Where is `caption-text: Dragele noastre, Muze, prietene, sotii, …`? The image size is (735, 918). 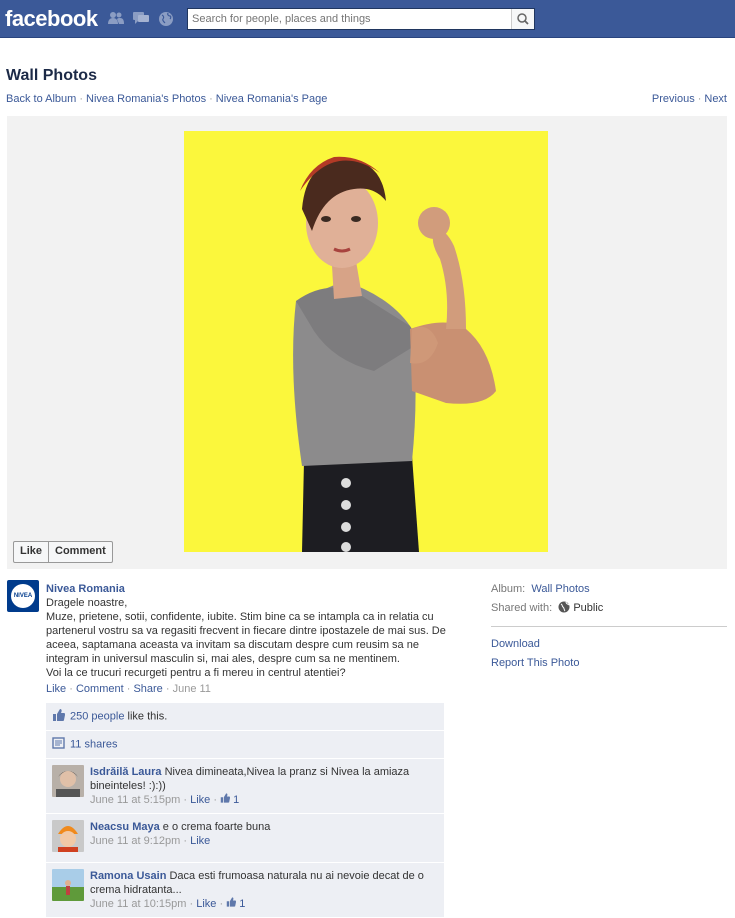 caption-text: Dragele noastre, Muze, prietene, sotii, … is located at coordinates (252, 638).